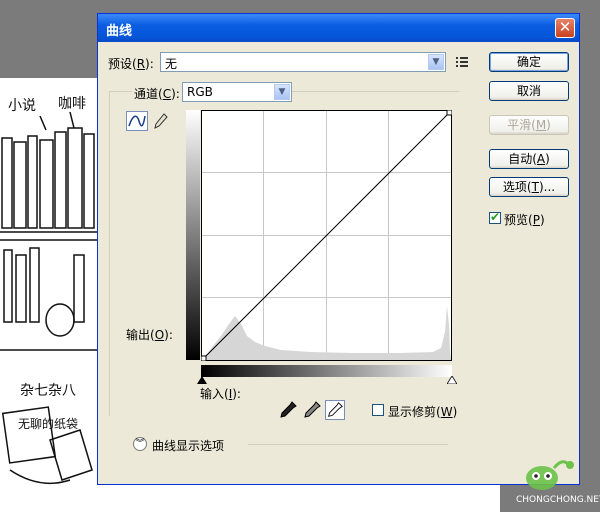  Describe the element at coordinates (529, 62) in the screenshot. I see `ok-button: 确定` at that location.